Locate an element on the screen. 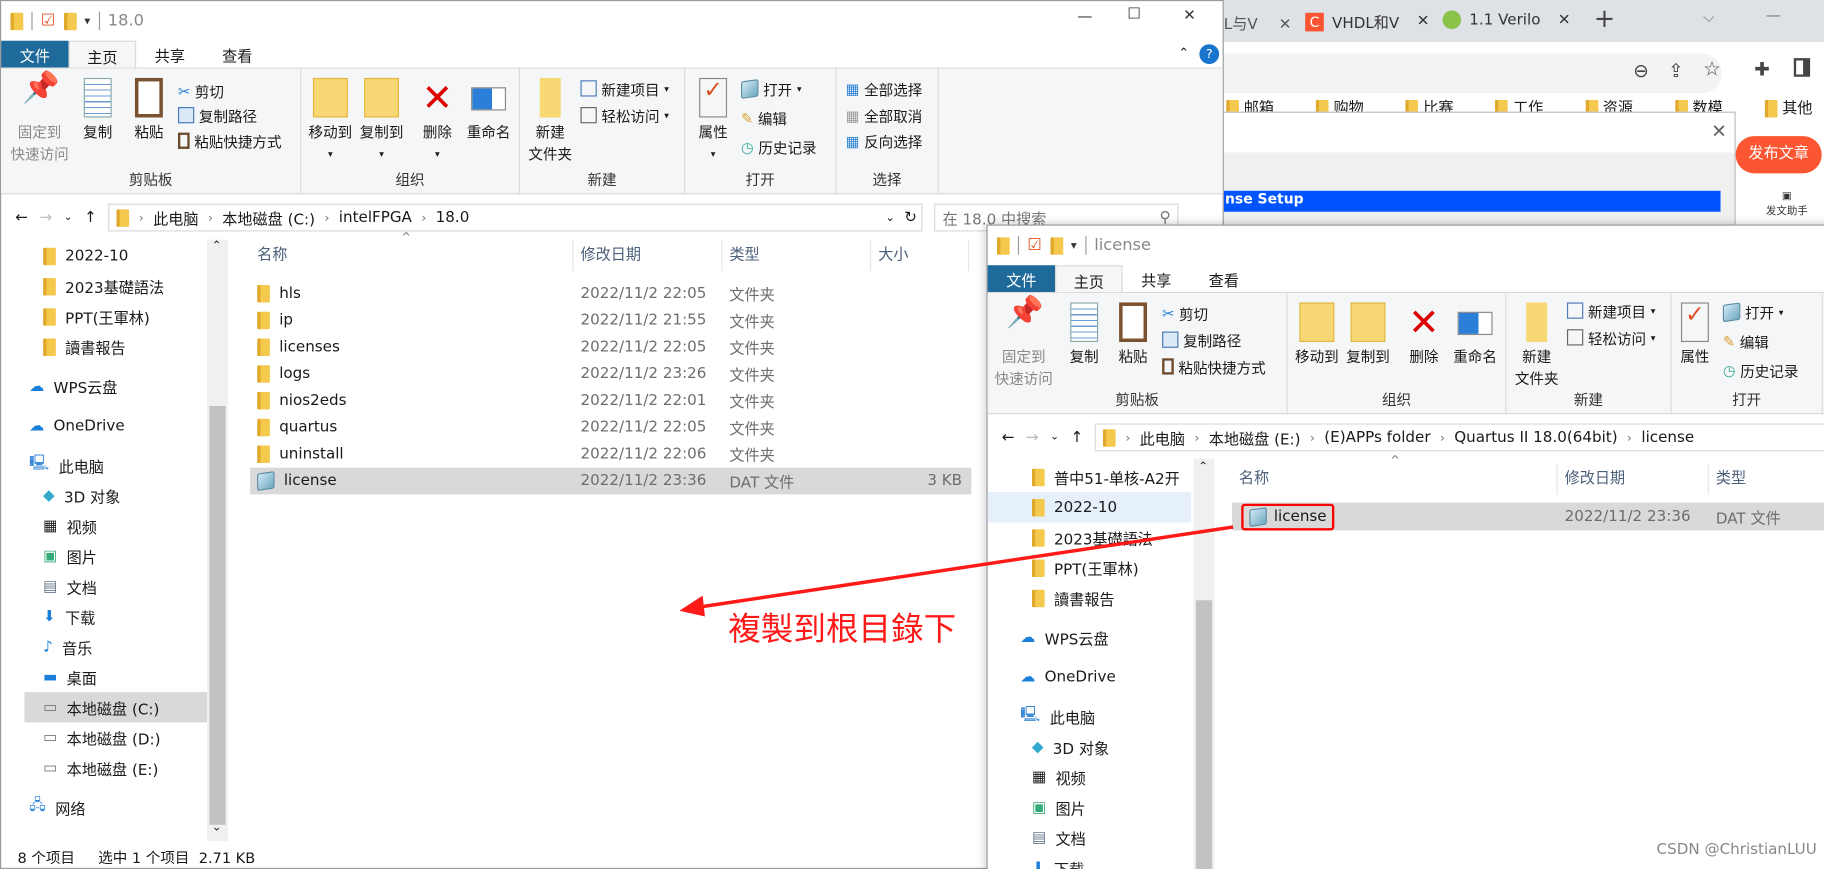  annotation-text: 複製到根目錄下 is located at coordinates (842, 628).